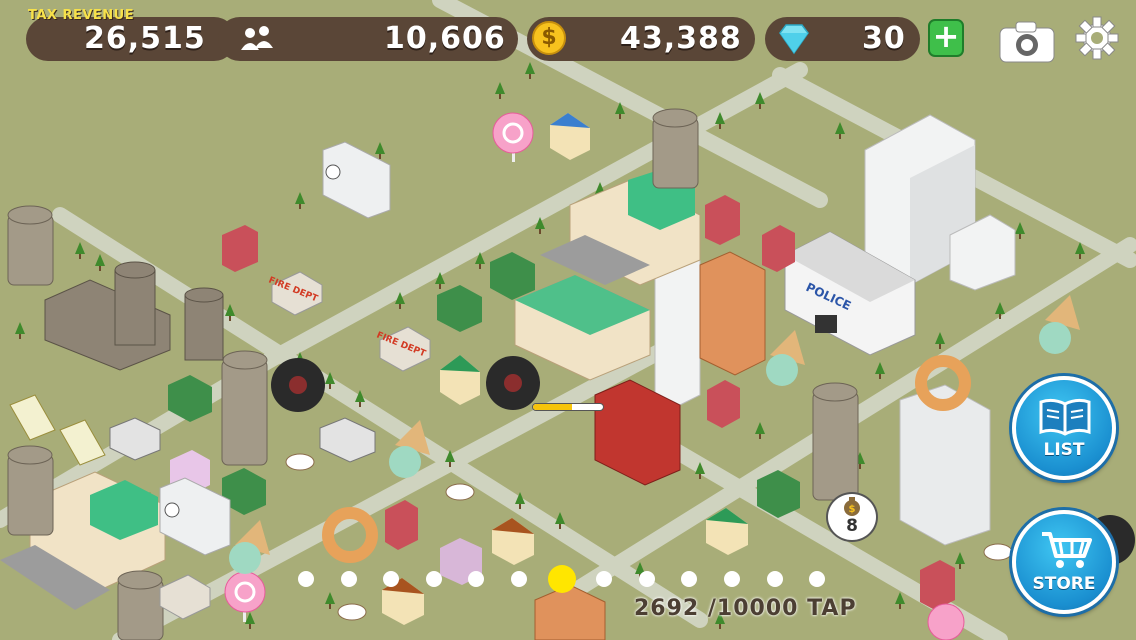  What do you see at coordinates (445, 38) in the screenshot?
I see `population-value: 10,606` at bounding box center [445, 38].